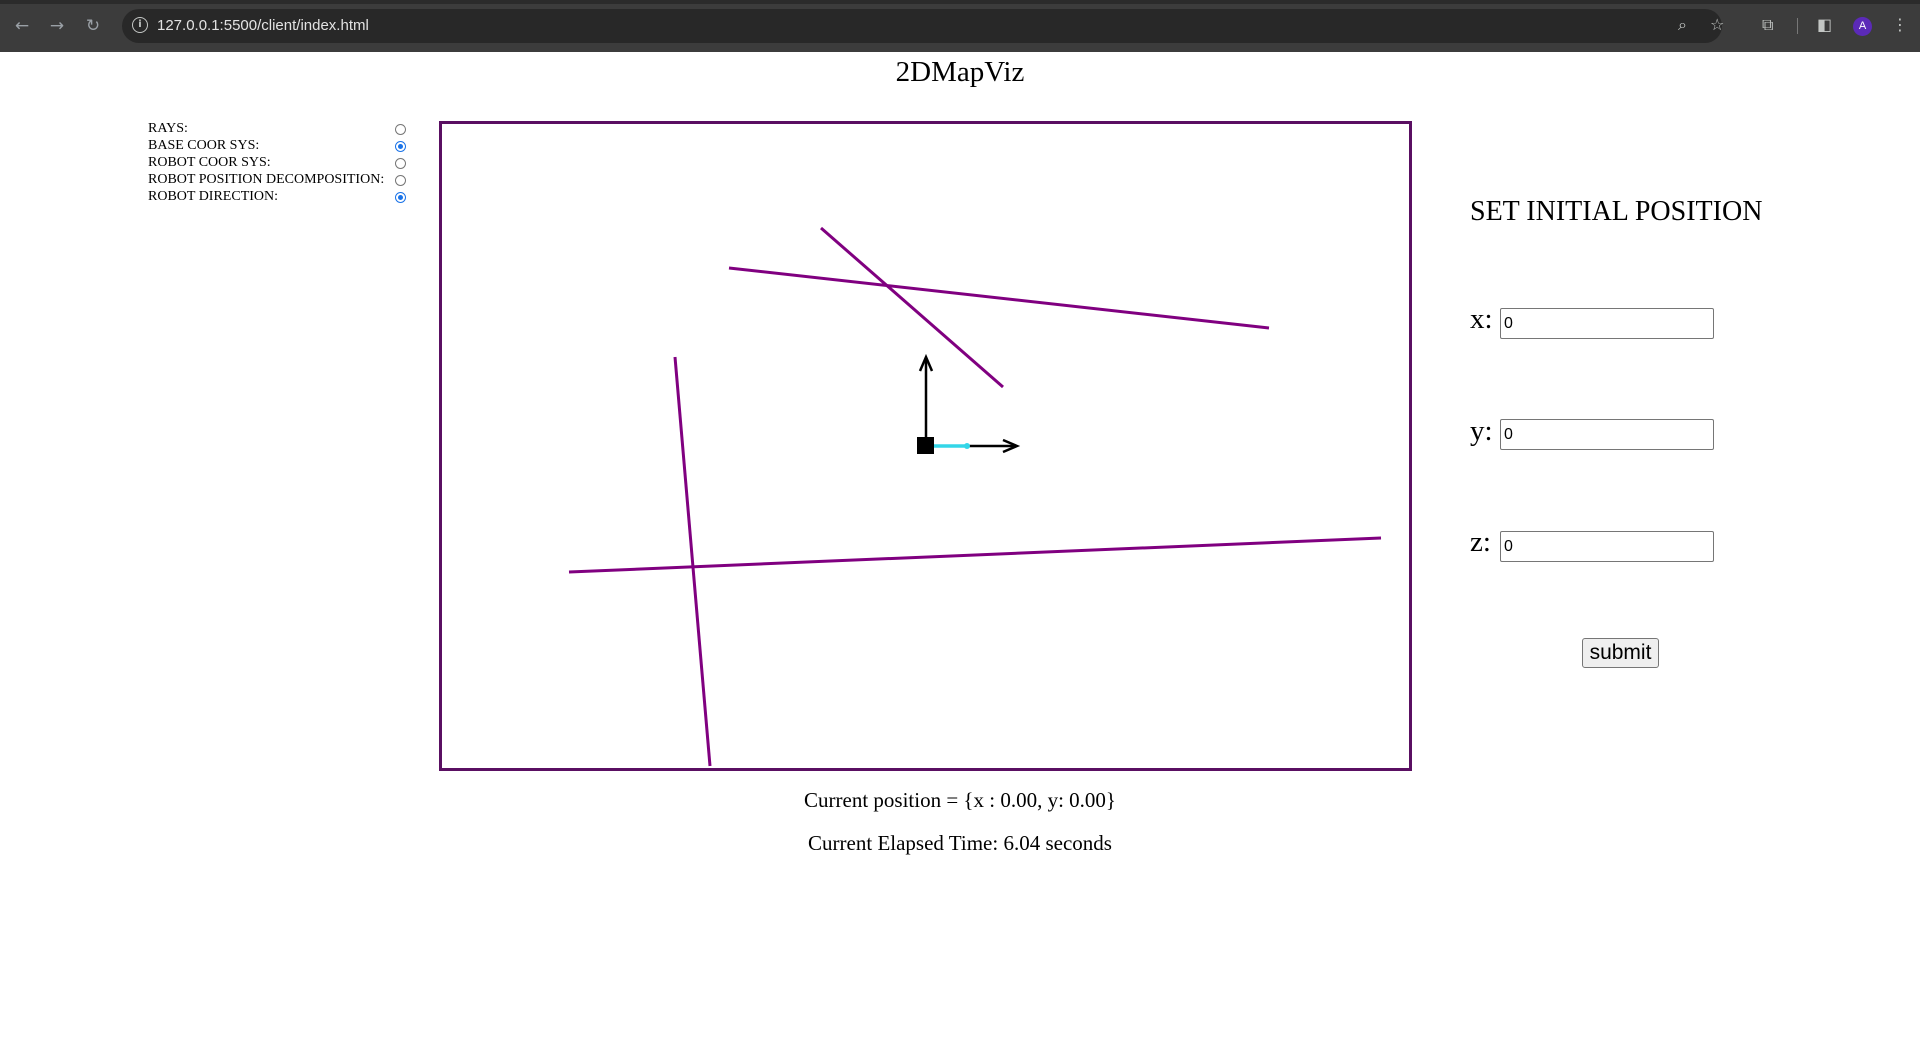  Describe the element at coordinates (1717, 24) in the screenshot. I see `bookmark-star-icon: ☆` at that location.